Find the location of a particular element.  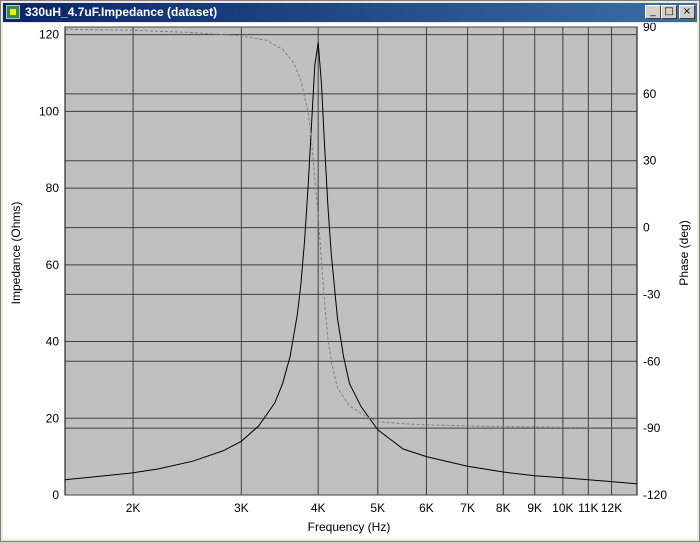

y2-tick-label: 60 is located at coordinates (650, 94).